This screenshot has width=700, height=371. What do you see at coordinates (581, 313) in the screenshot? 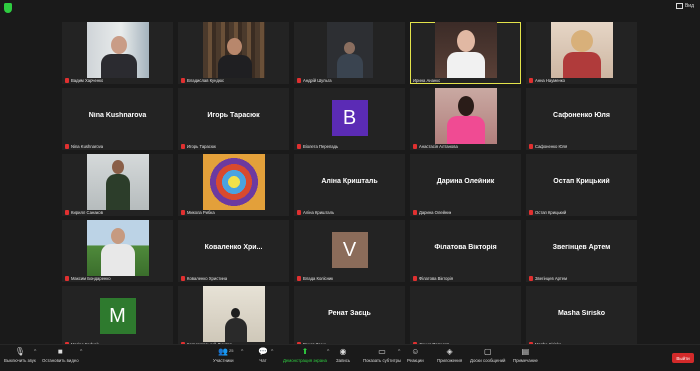
I see `participant-display-name: Masha Sirisko` at bounding box center [581, 313].